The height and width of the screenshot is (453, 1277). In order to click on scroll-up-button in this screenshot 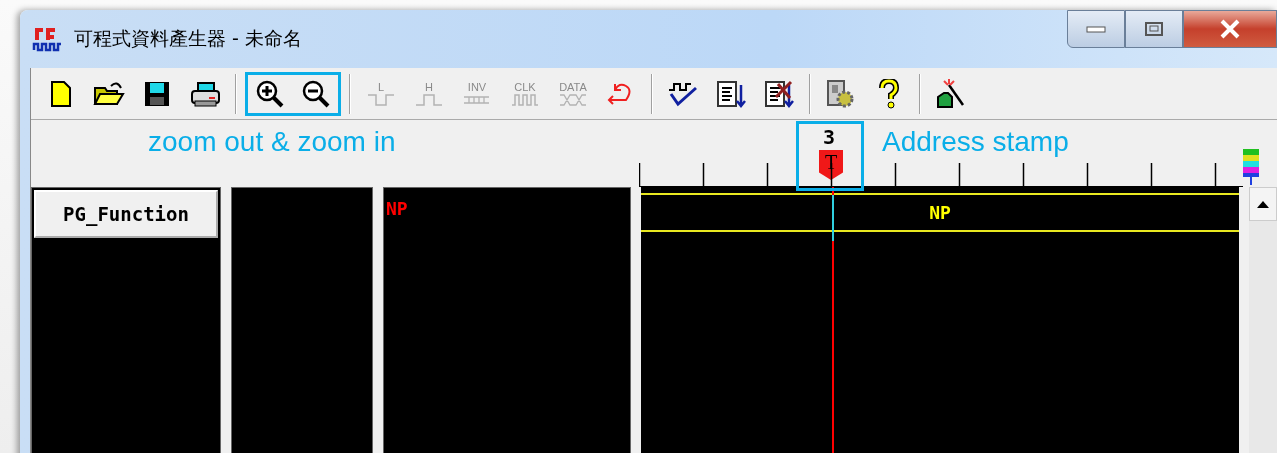, I will do `click(1263, 204)`.